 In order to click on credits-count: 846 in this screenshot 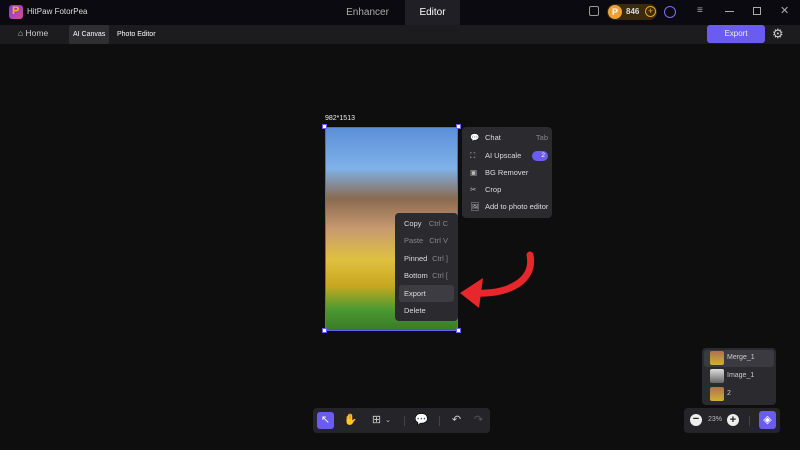, I will do `click(633, 11)`.